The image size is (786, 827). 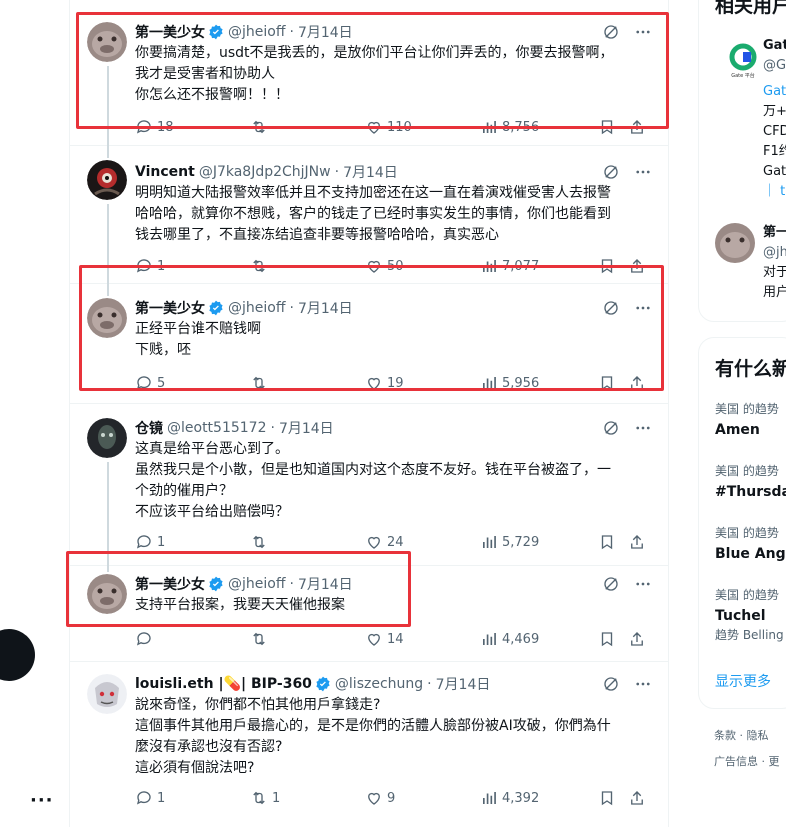 What do you see at coordinates (774, 92) in the screenshot?
I see `related-user-bio: Gat` at bounding box center [774, 92].